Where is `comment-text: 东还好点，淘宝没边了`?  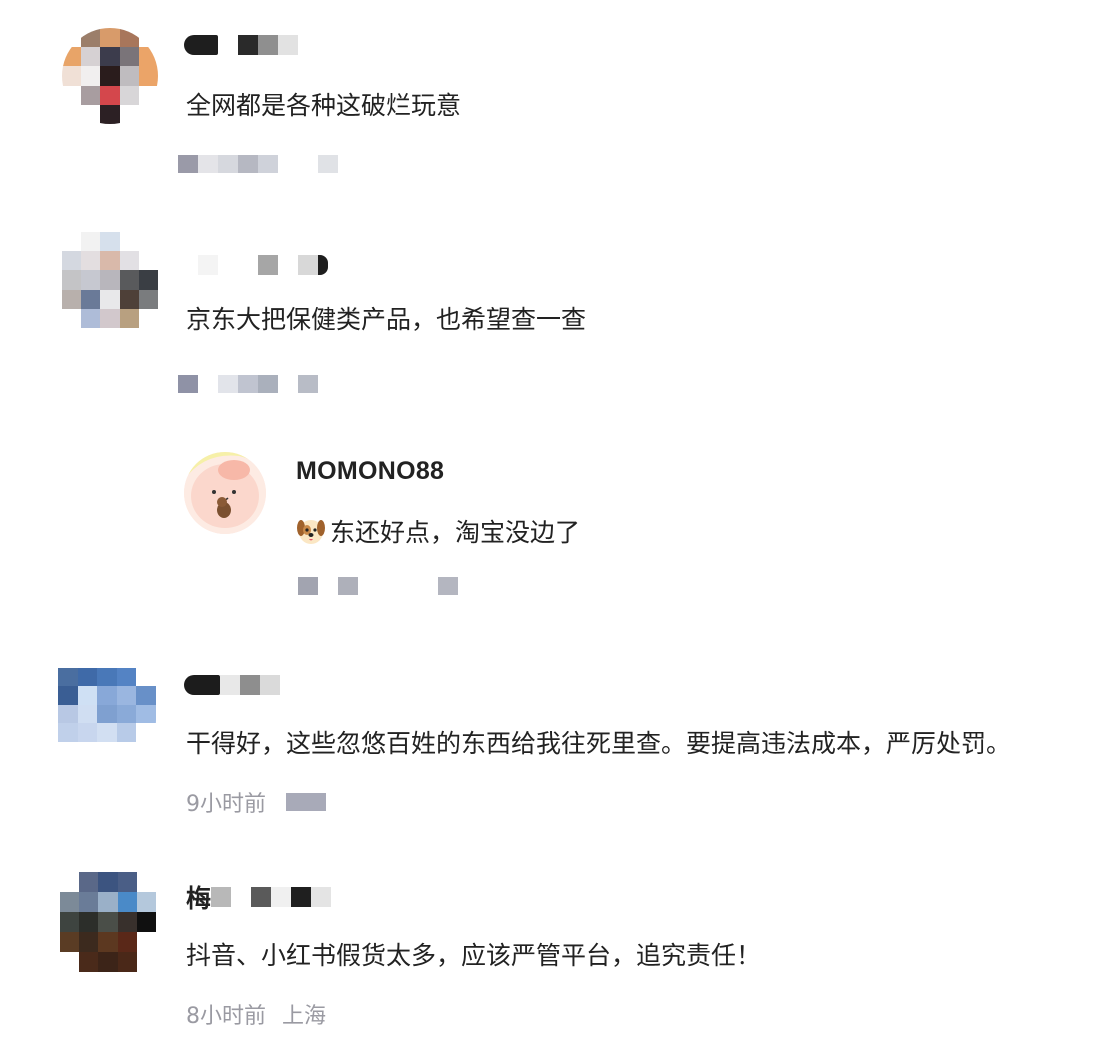
comment-text: 东还好点，淘宝没边了 is located at coordinates (438, 532).